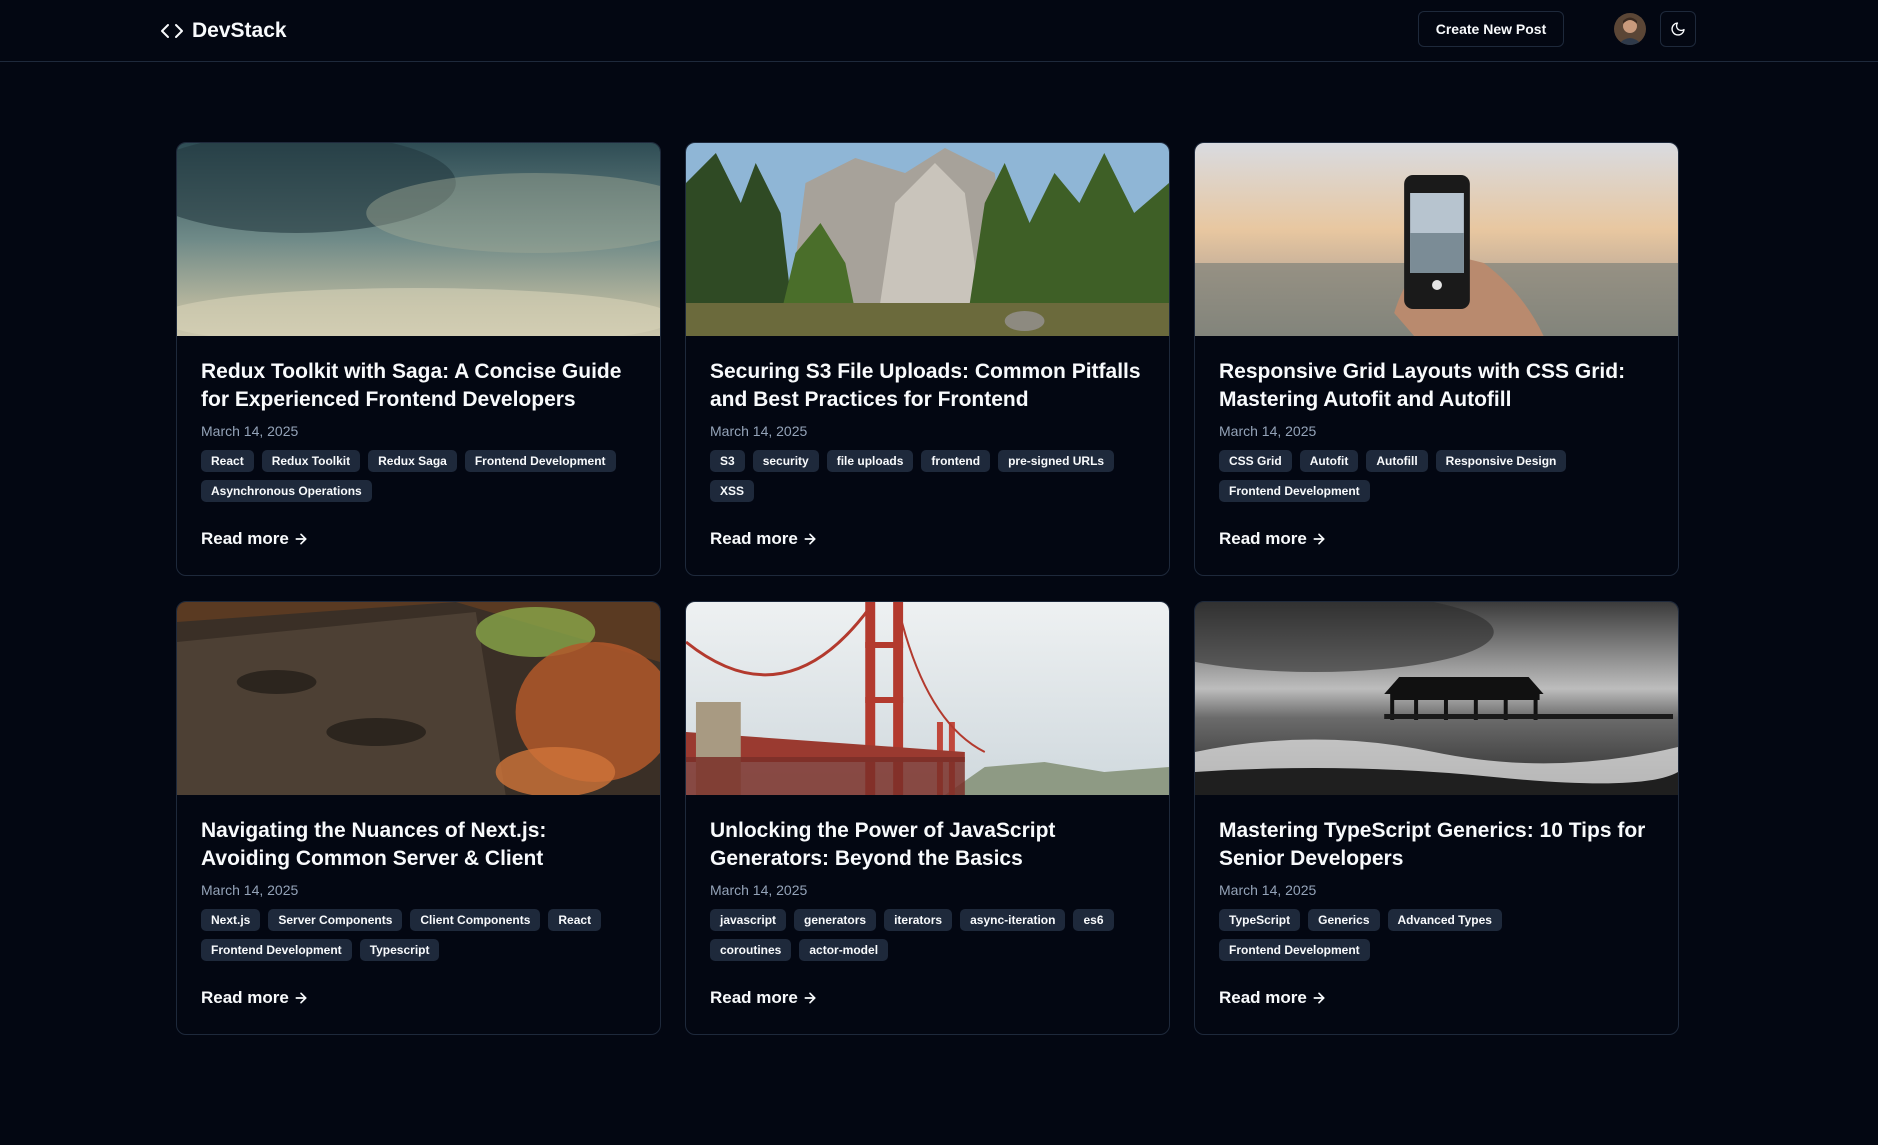 This screenshot has height=1145, width=1878. I want to click on tag-badge: S3, so click(727, 461).